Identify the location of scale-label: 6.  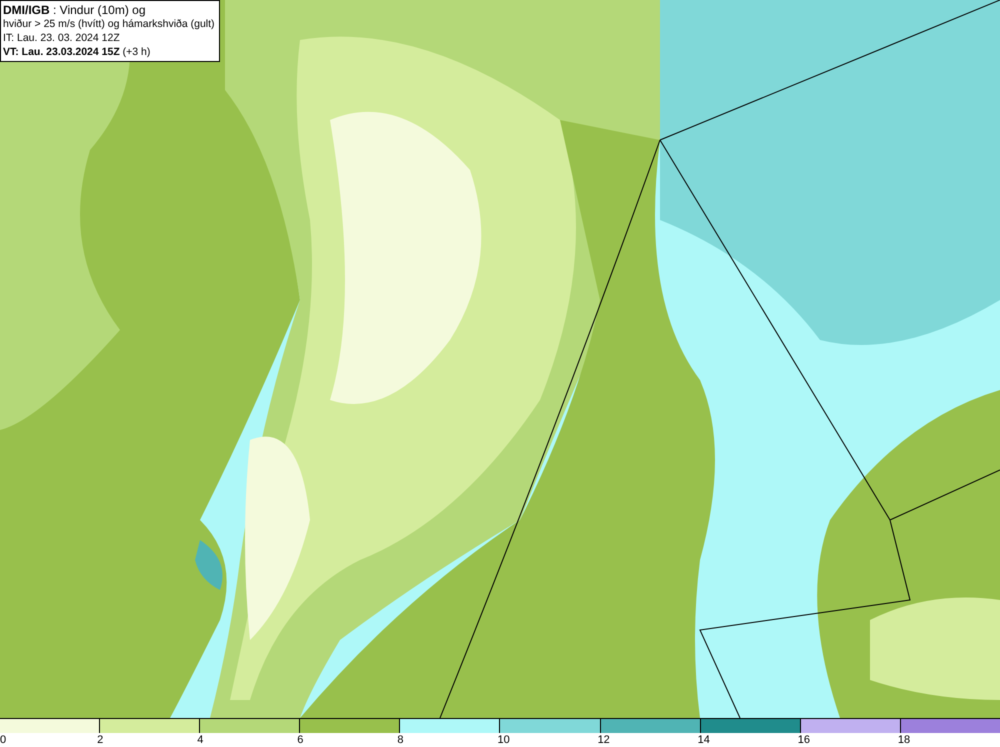
(300, 740).